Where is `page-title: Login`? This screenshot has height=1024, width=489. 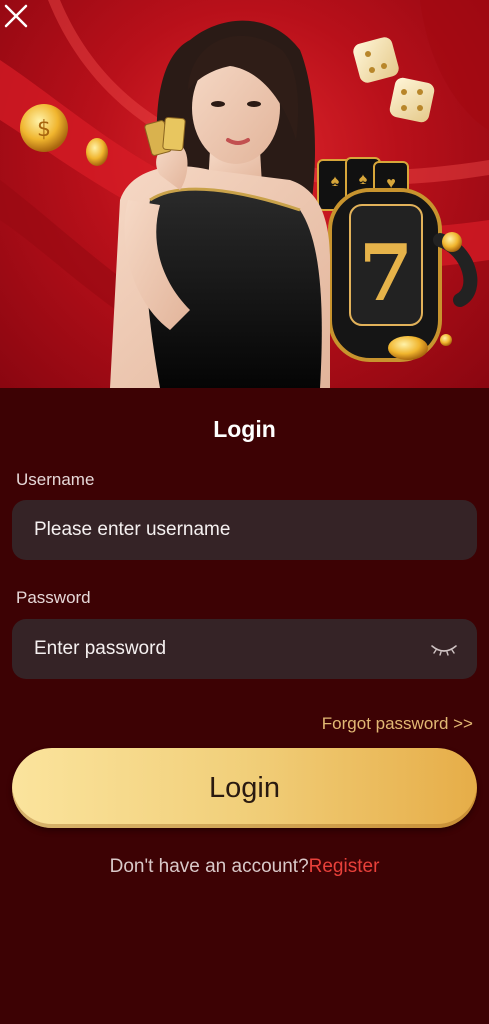
page-title: Login is located at coordinates (244, 429).